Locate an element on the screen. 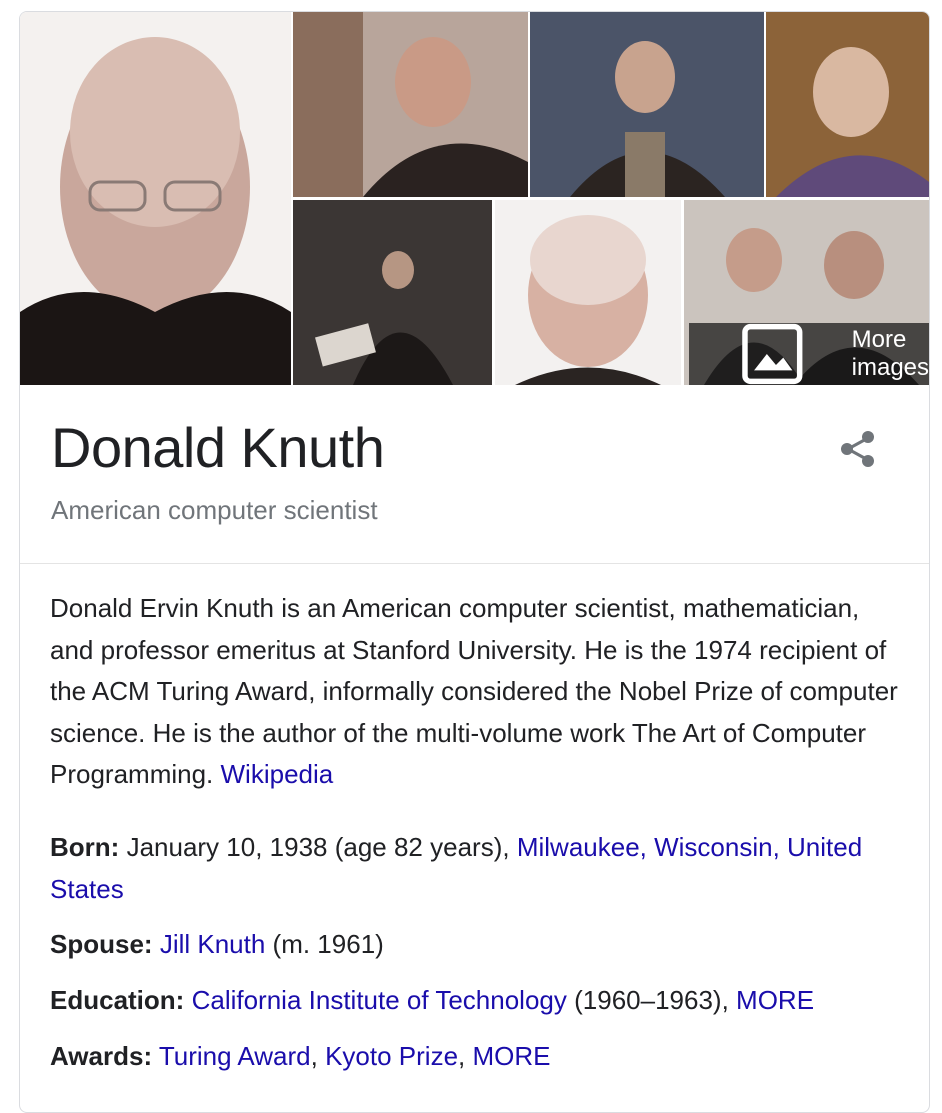 The height and width of the screenshot is (1113, 942). image-thumbnail-7: More images is located at coordinates (806, 292).